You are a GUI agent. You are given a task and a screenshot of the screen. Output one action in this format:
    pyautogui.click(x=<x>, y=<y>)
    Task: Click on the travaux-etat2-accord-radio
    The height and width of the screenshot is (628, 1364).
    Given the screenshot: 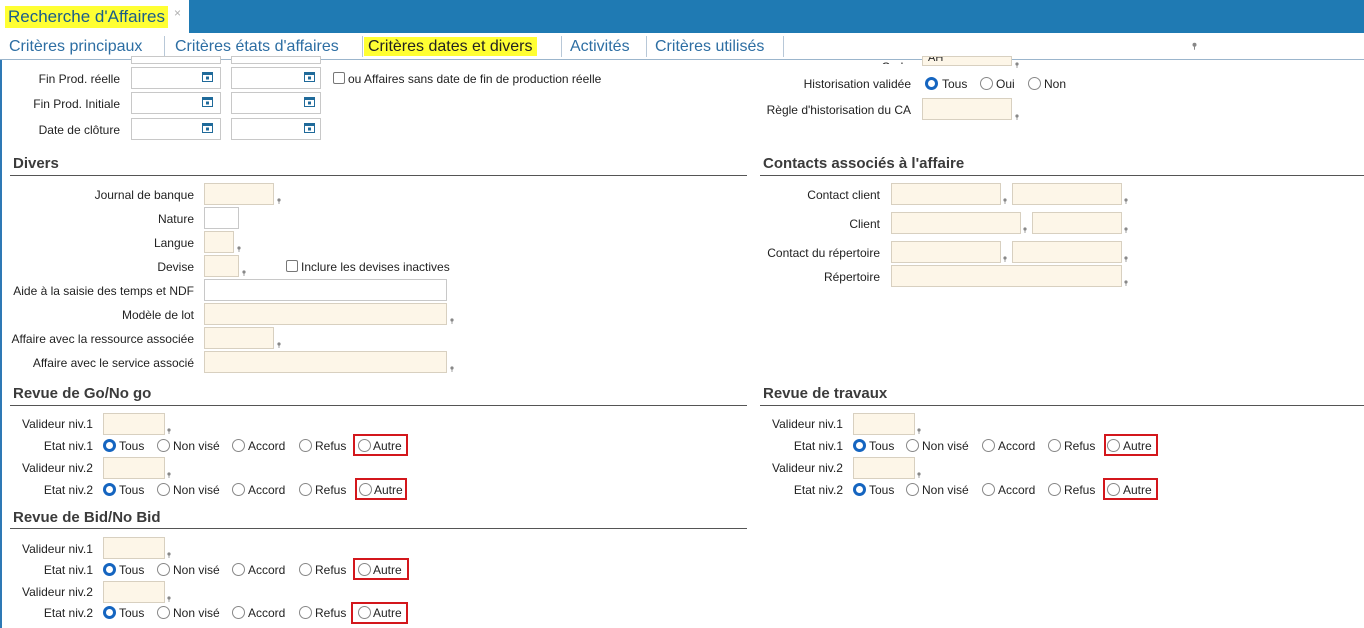 What is the action you would take?
    pyautogui.click(x=988, y=489)
    